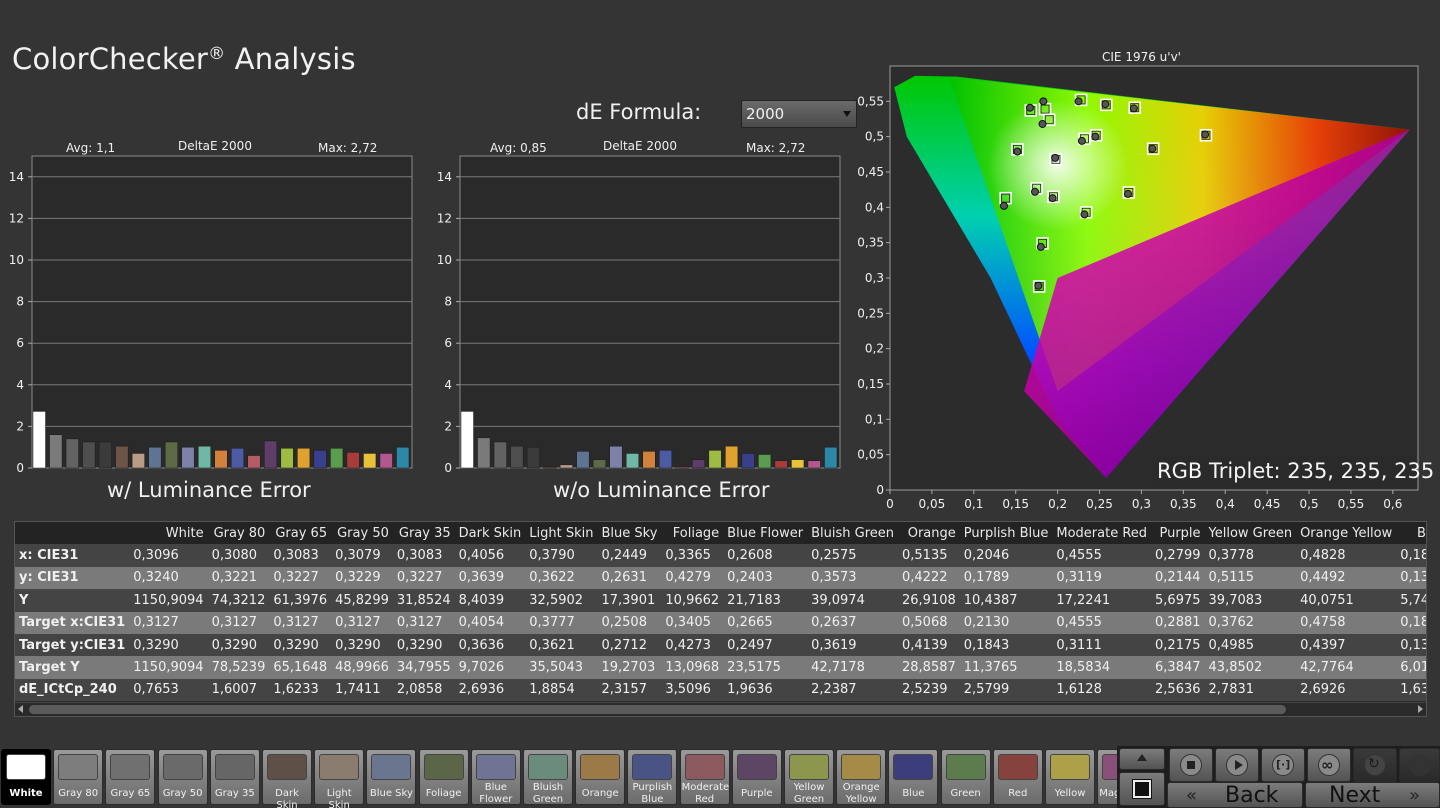 This screenshot has width=1440, height=808. Describe the element at coordinates (1252, 795) in the screenshot. I see `back-label: Back` at that location.